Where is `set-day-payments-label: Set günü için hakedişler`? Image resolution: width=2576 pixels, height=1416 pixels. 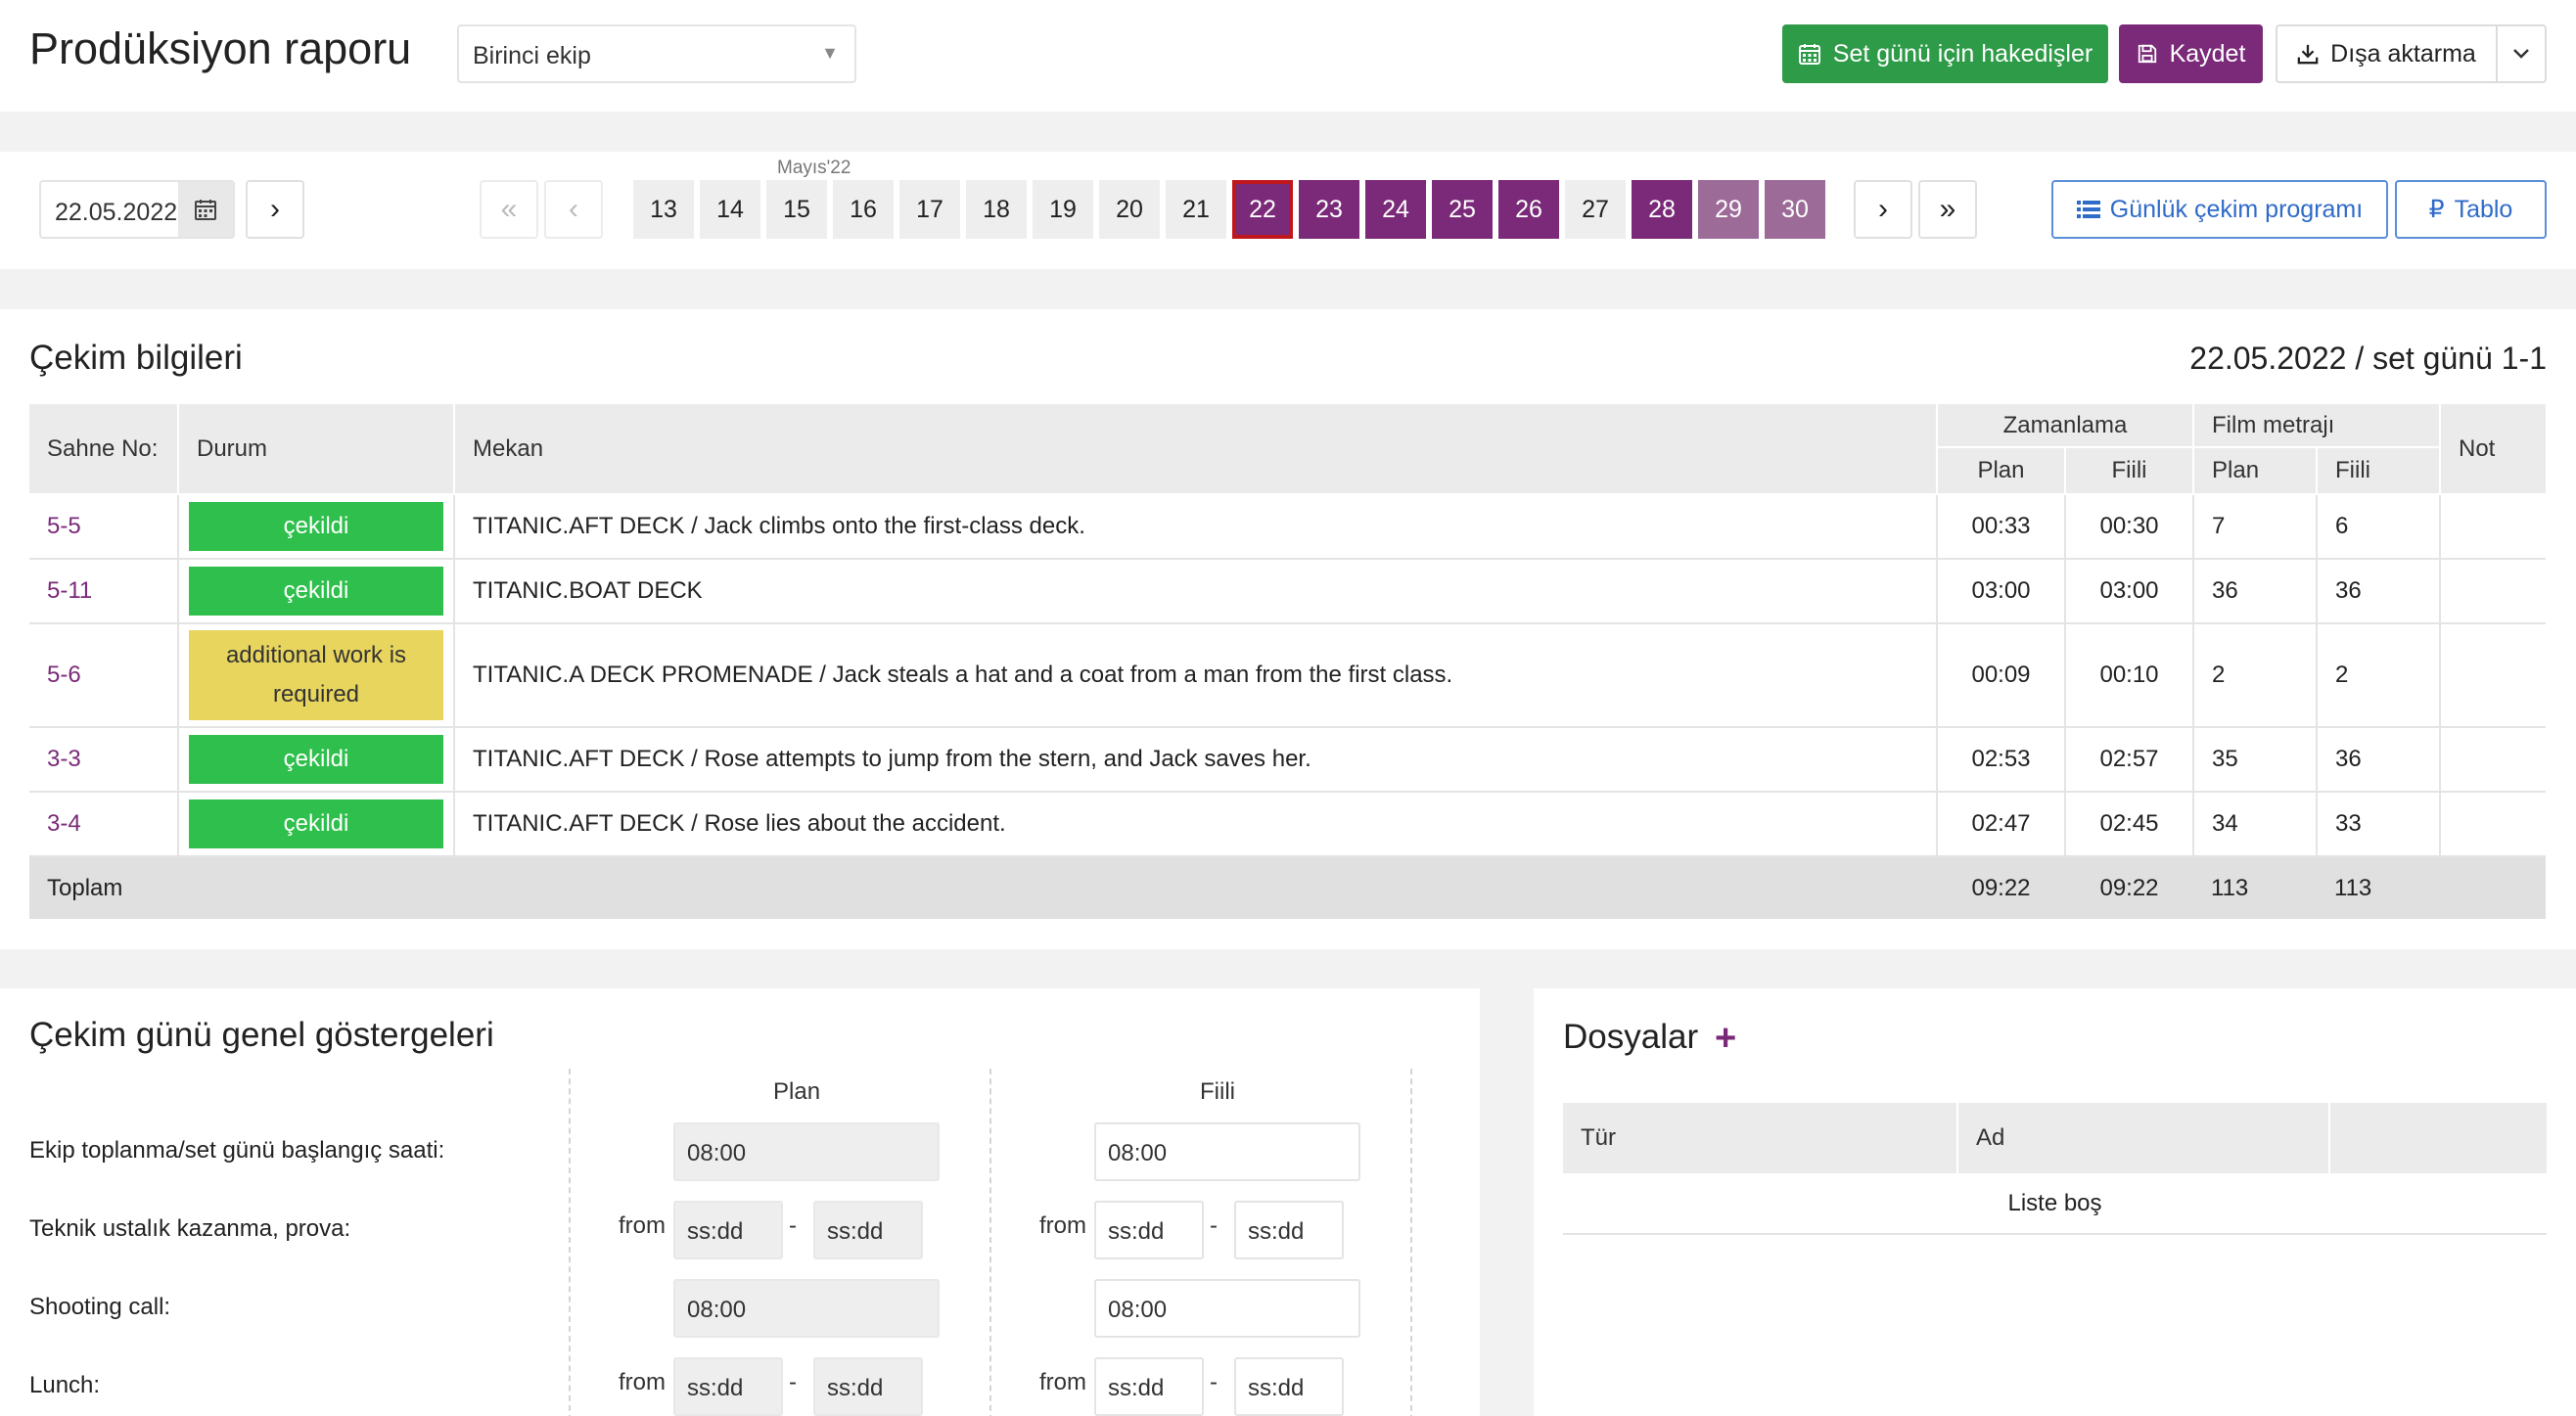 set-day-payments-label: Set günü için hakedişler is located at coordinates (1962, 53).